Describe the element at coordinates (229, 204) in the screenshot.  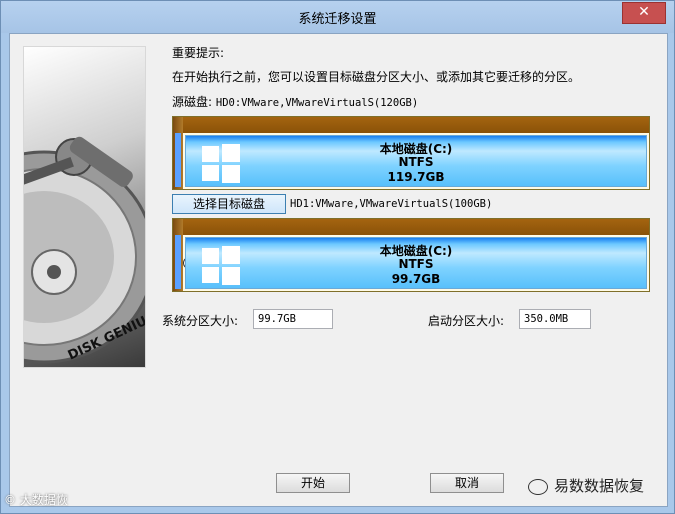
I see `select-target-disk-button: 选择目标磁盘` at that location.